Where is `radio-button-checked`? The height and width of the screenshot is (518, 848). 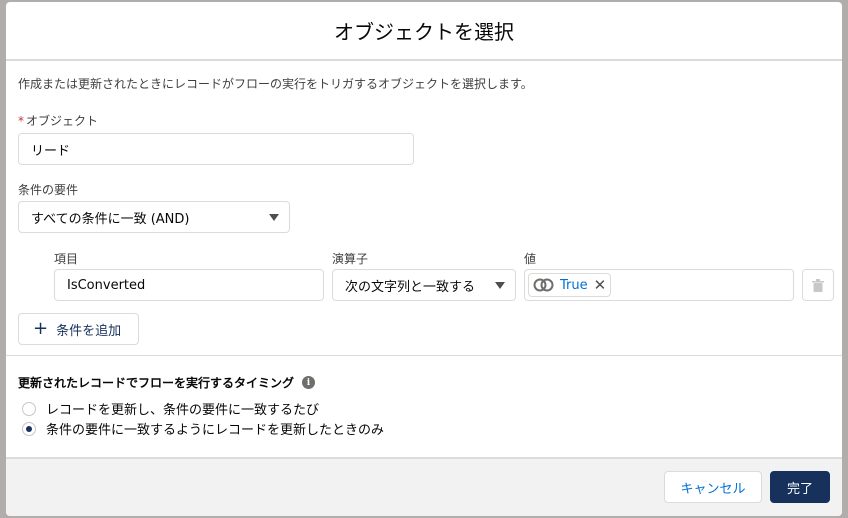 radio-button-checked is located at coordinates (29, 428).